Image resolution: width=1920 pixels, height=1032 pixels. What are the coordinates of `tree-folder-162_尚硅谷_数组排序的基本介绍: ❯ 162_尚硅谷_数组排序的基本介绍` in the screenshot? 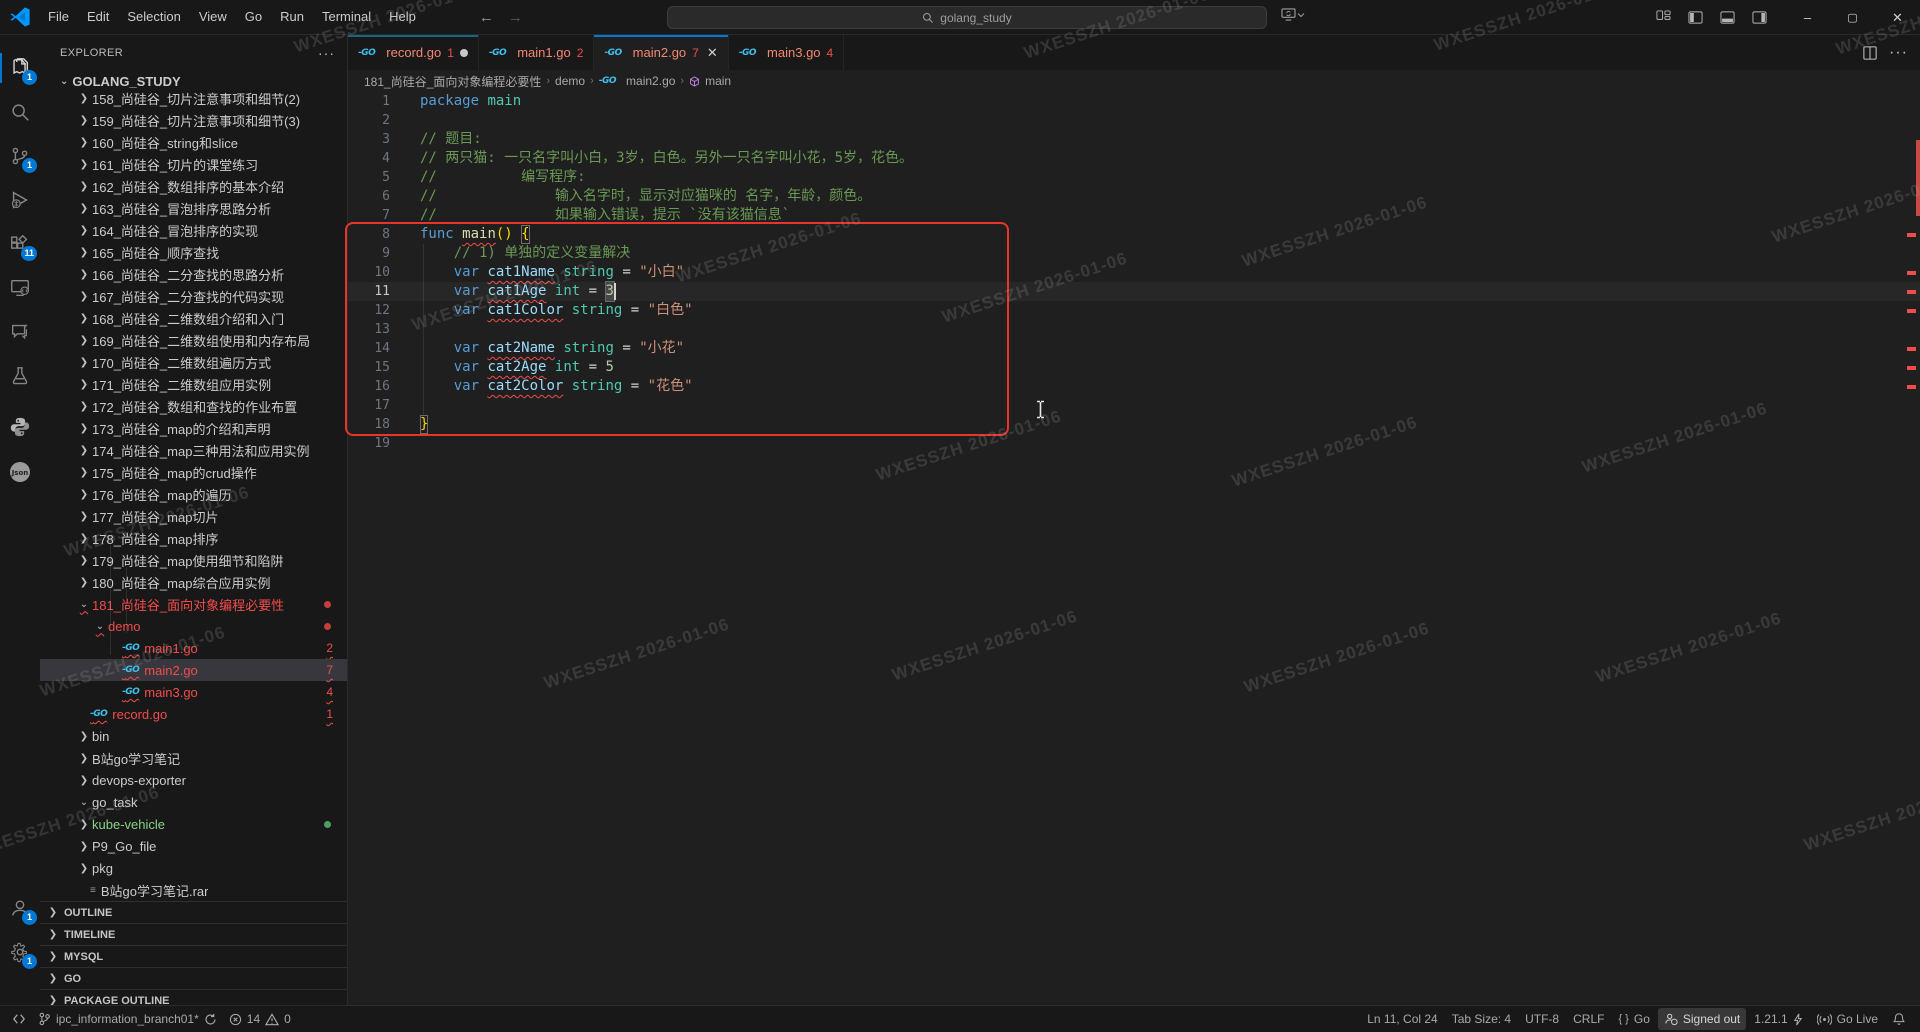 It's located at (193, 186).